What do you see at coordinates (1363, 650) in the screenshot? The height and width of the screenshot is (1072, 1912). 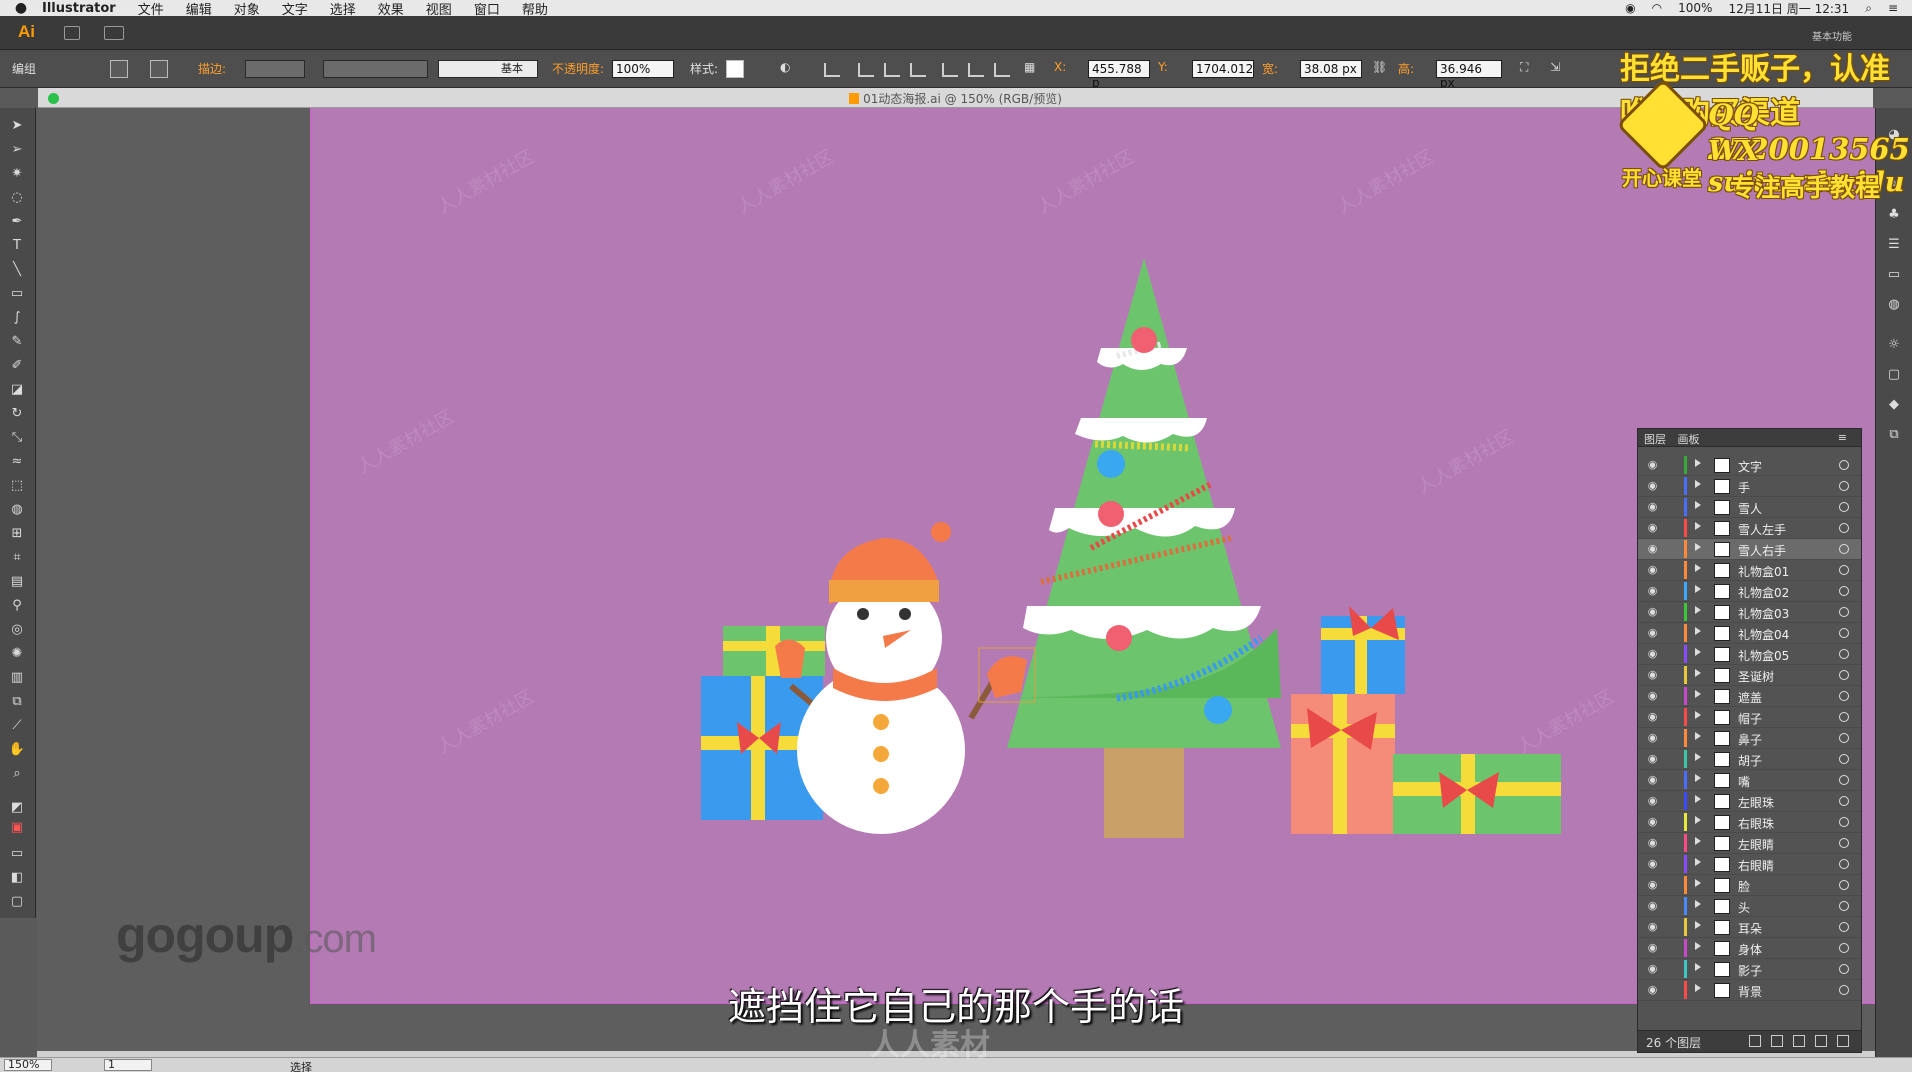 I see `gift-box-blue-small` at bounding box center [1363, 650].